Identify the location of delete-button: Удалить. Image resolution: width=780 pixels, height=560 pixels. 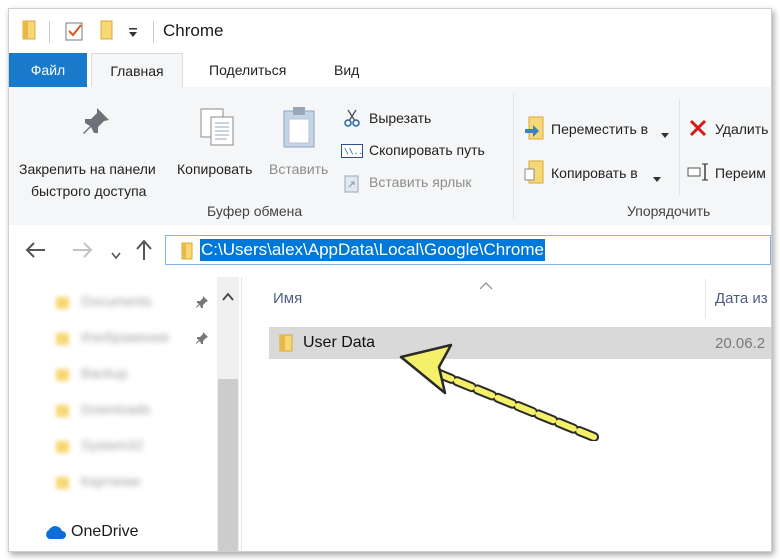
(729, 129).